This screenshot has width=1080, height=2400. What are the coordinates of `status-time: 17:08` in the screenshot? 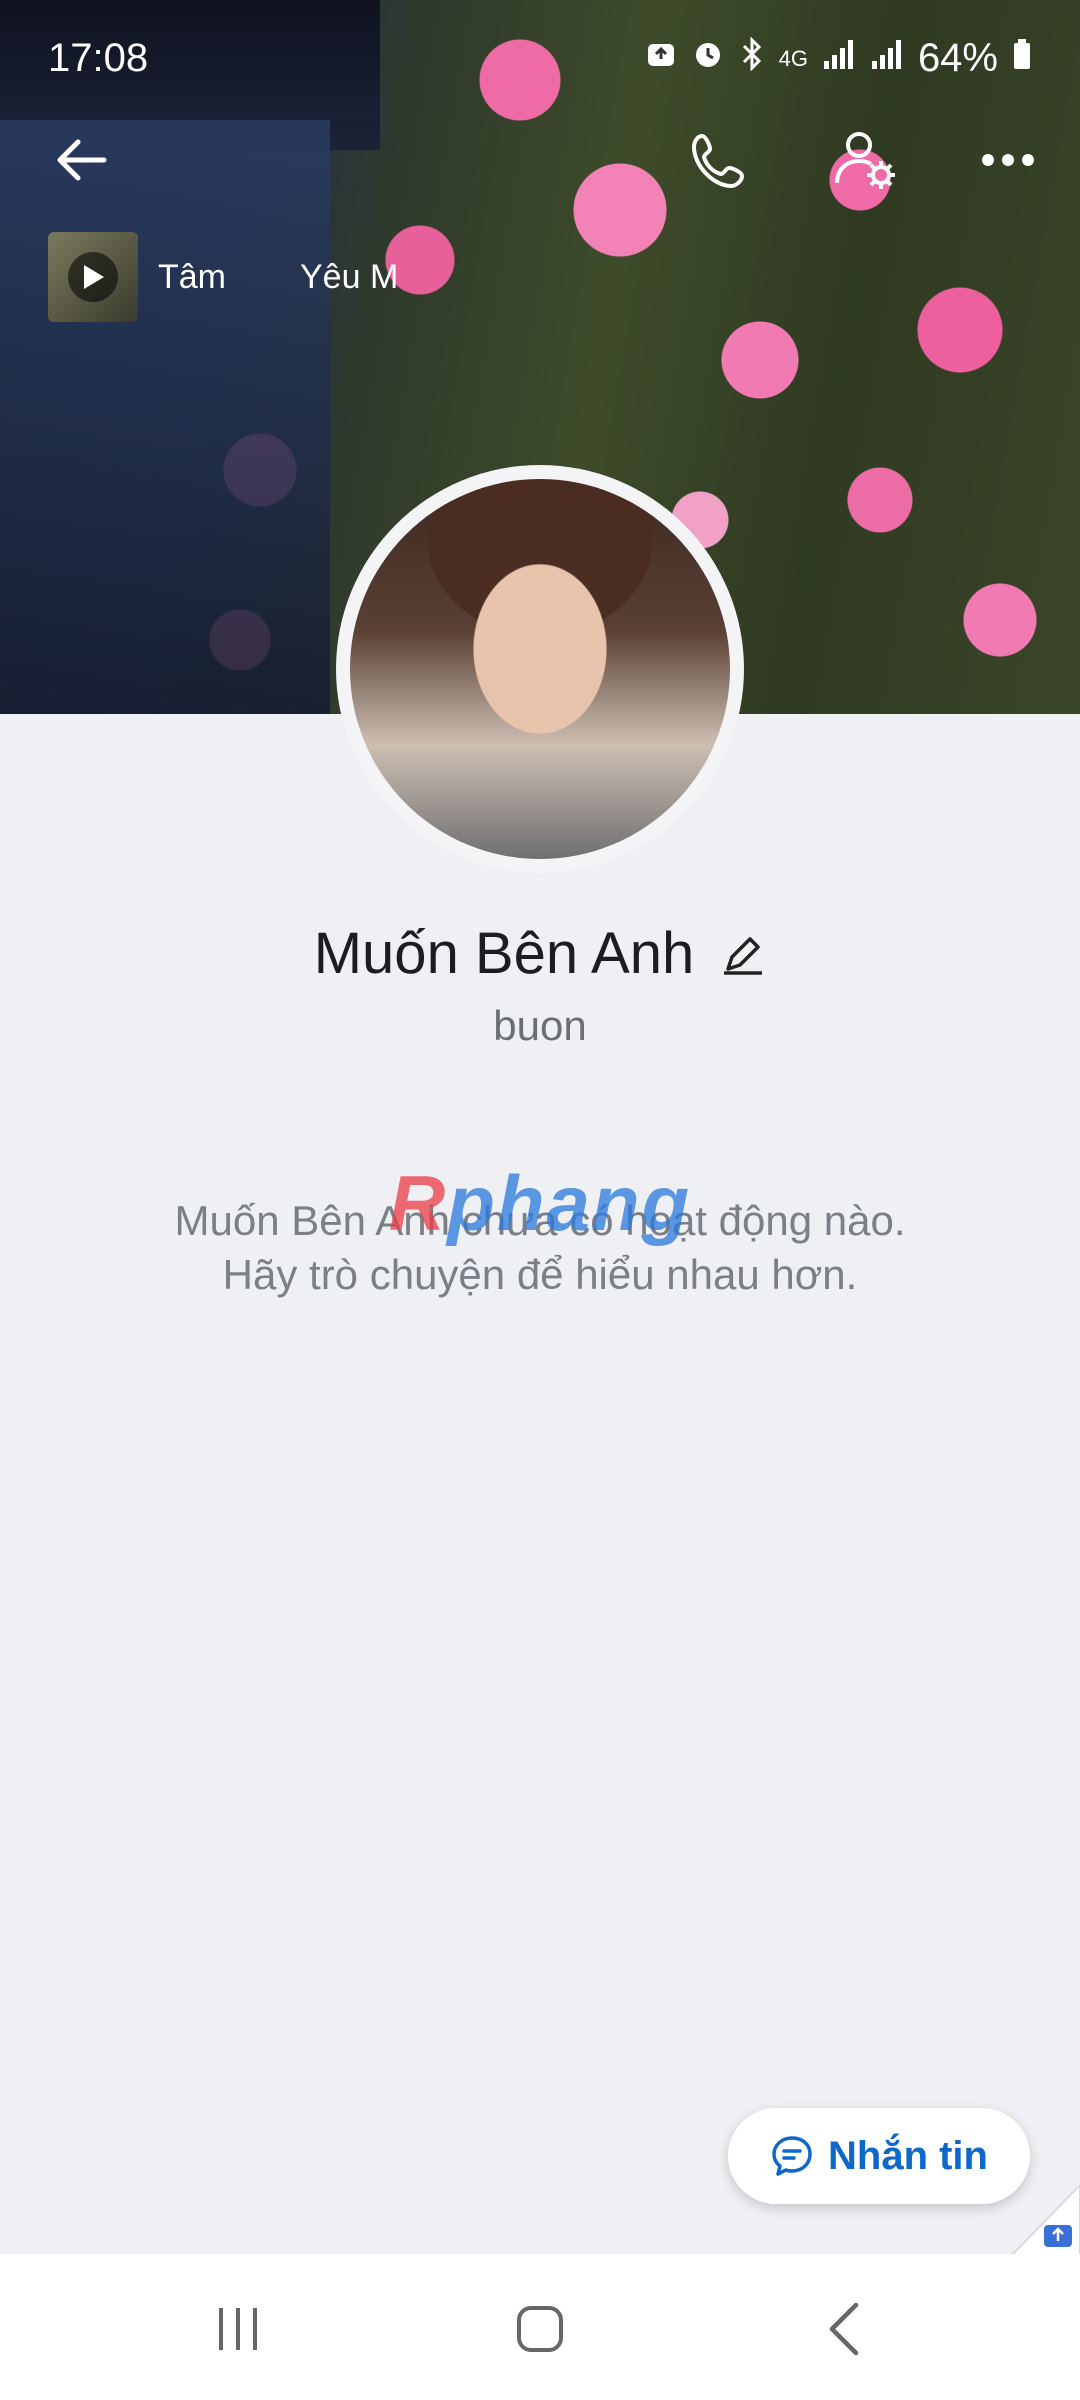 It's located at (98, 58).